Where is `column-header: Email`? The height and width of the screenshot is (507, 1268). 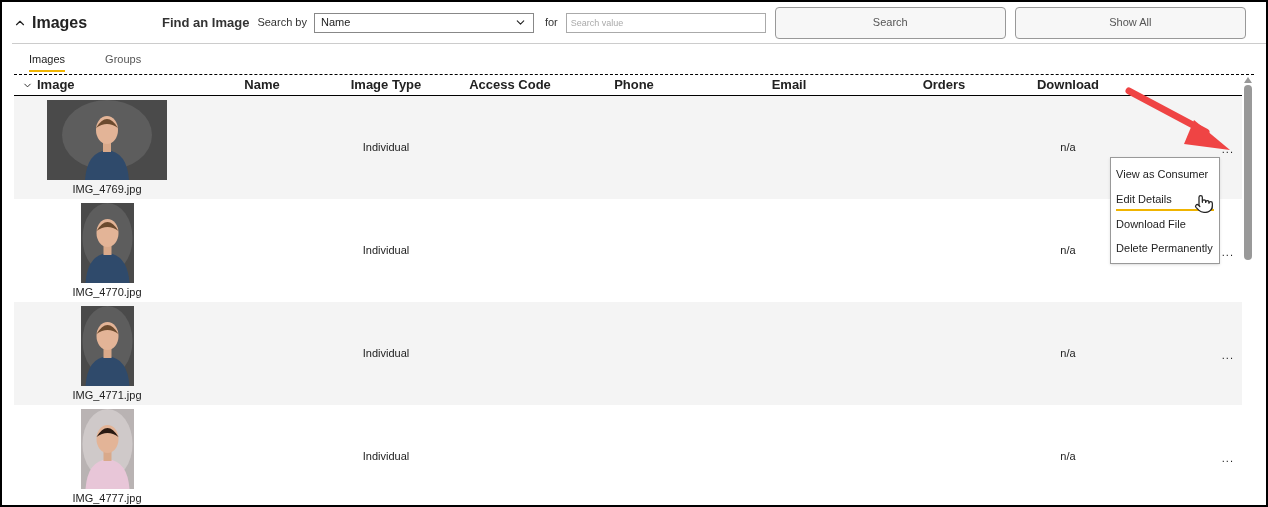 column-header: Email is located at coordinates (789, 85).